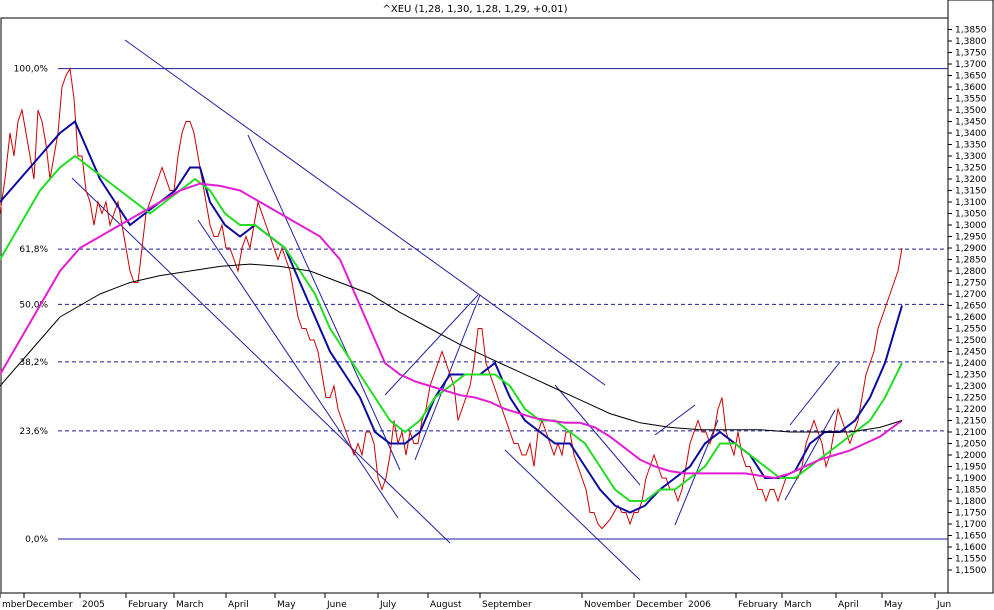 The width and height of the screenshot is (994, 610). What do you see at coordinates (971, 180) in the screenshot?
I see `y-tick-label: 1,3200` at bounding box center [971, 180].